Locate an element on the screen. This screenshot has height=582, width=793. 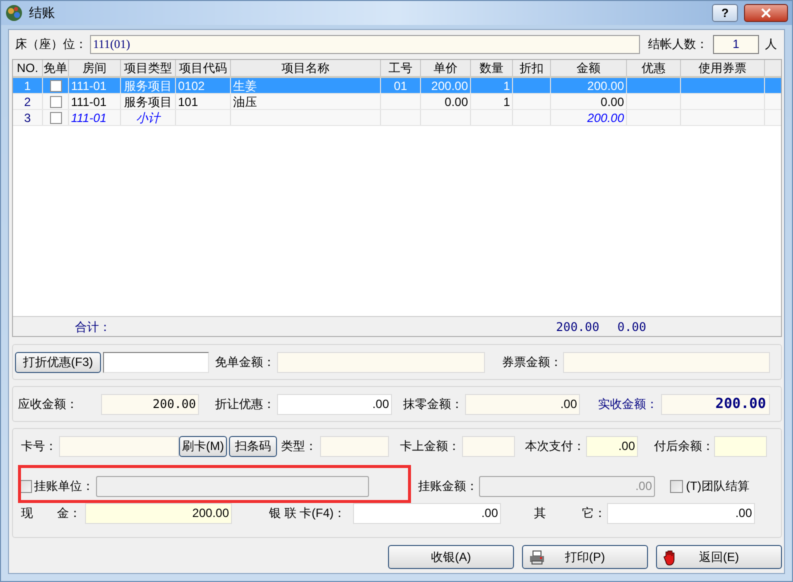
guest-count-field: 1 is located at coordinates (736, 44).